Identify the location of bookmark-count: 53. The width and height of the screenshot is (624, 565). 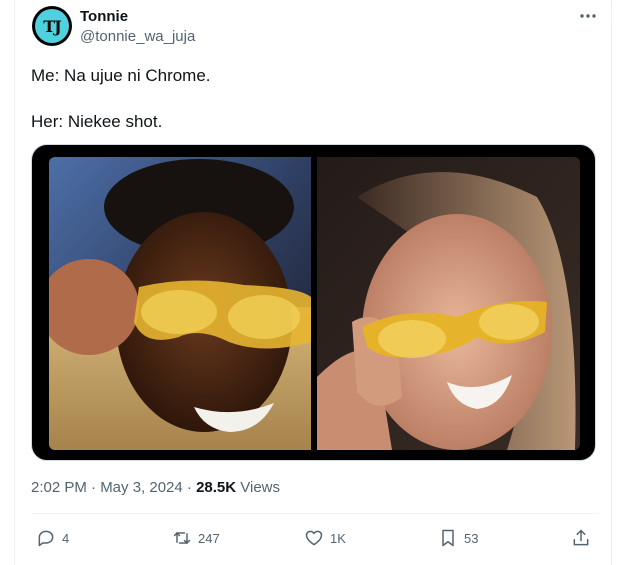
(471, 538).